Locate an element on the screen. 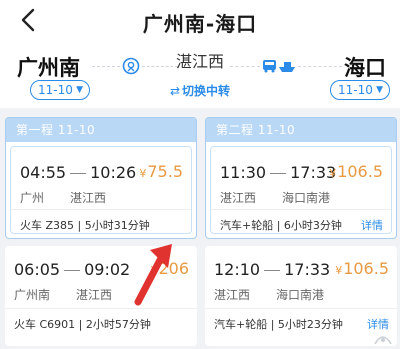 The image size is (400, 349). leg1-option-card: 04:55 10:26 ¥75.5 广州 湛江西 火车 Z385 | 5小时31分钟 is located at coordinates (101, 190).